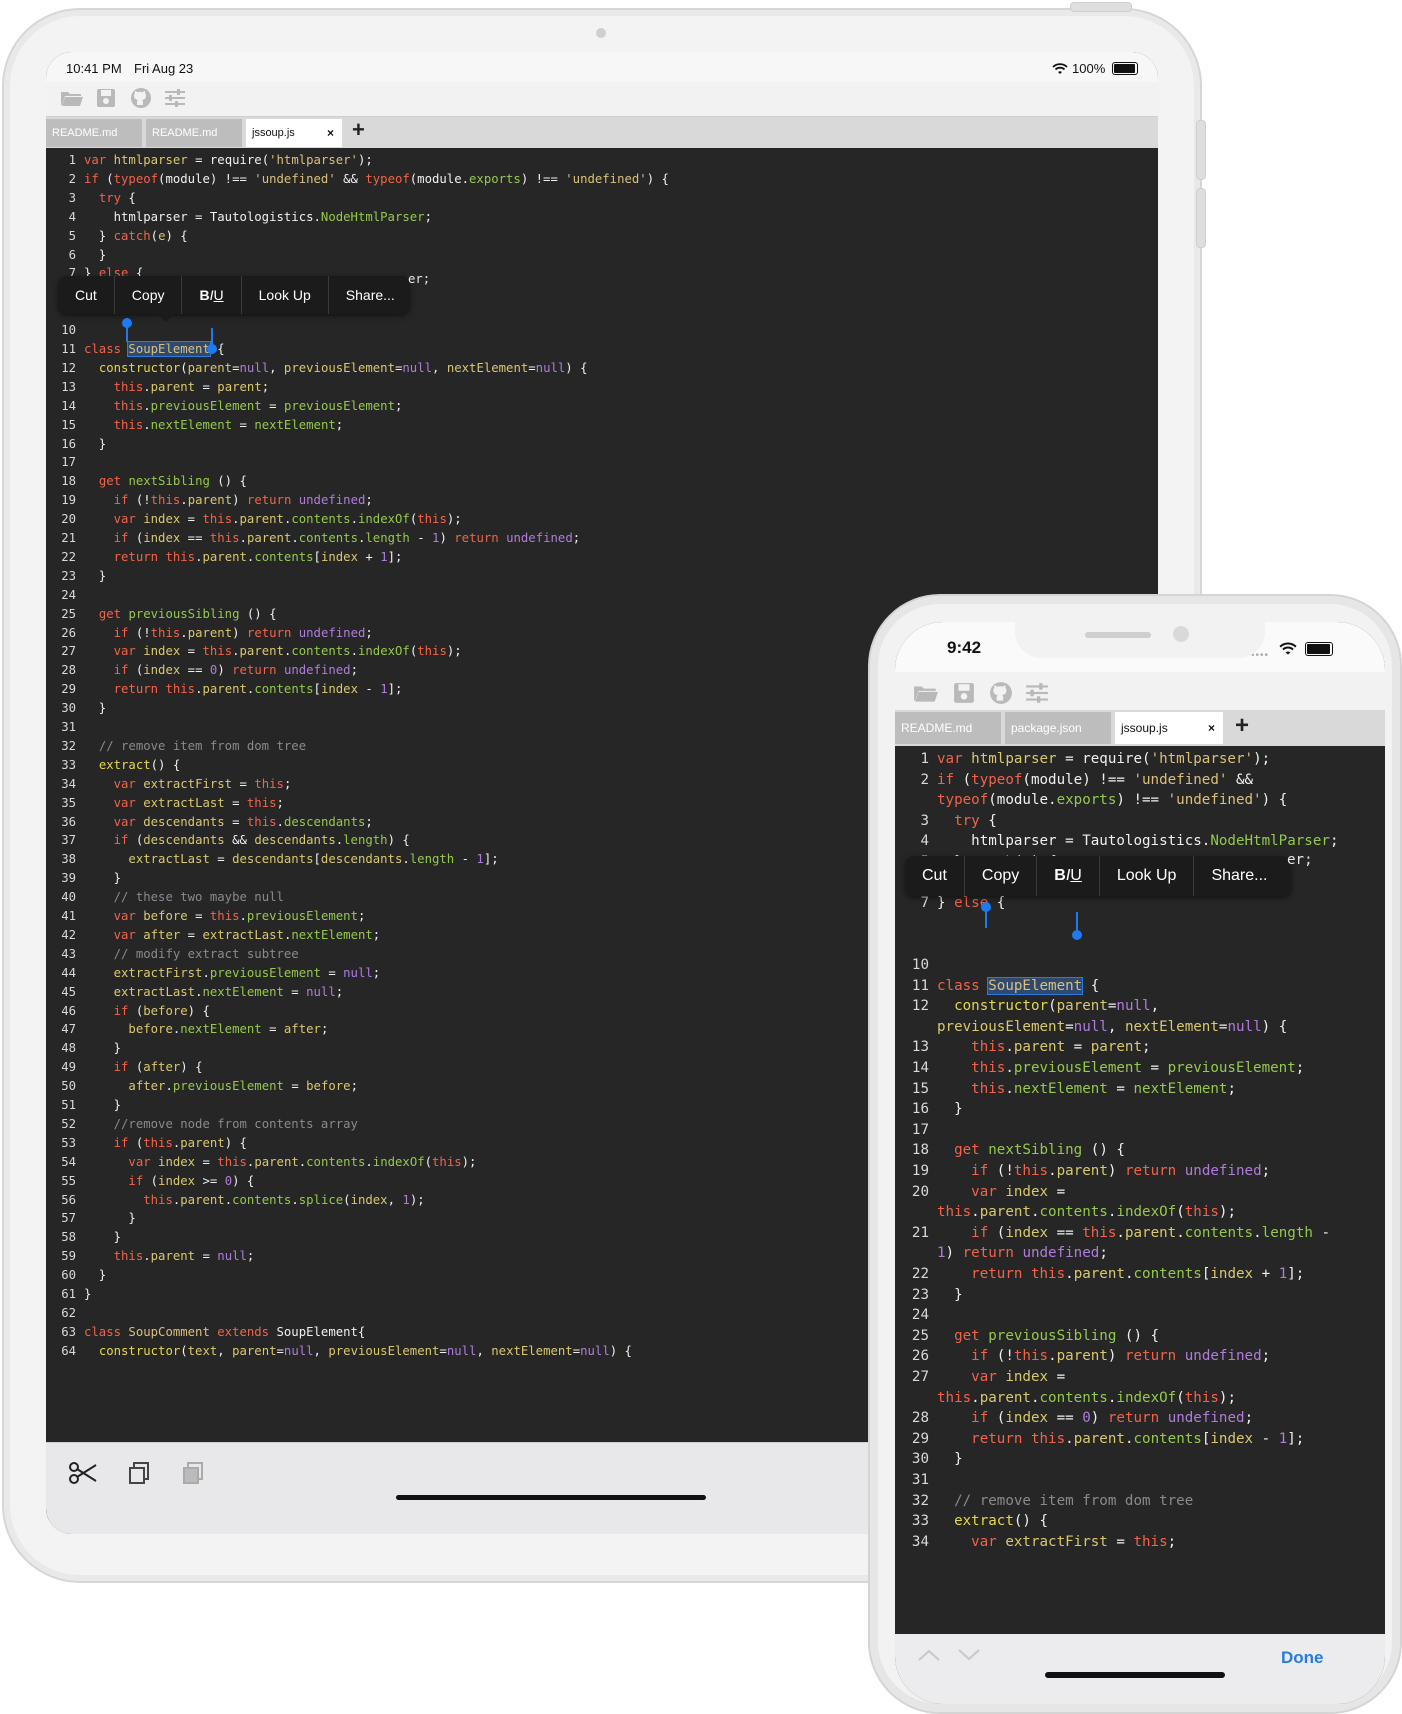 Image resolution: width=1402 pixels, height=1714 pixels. Describe the element at coordinates (601, 33) in the screenshot. I see `ipad-camera` at that location.